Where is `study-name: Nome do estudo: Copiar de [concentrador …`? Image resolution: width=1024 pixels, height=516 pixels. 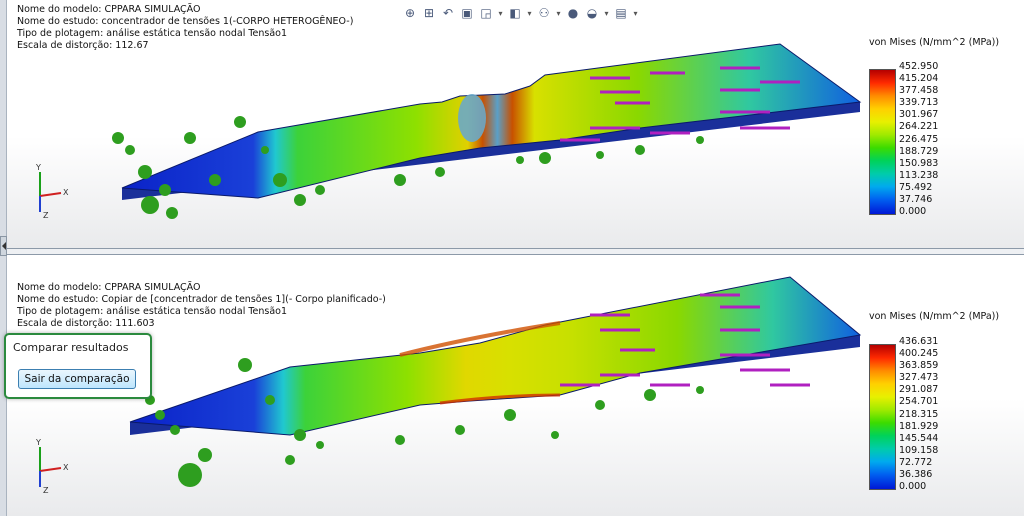 study-name: Nome do estudo: Copiar de [concentrador … is located at coordinates (201, 299).